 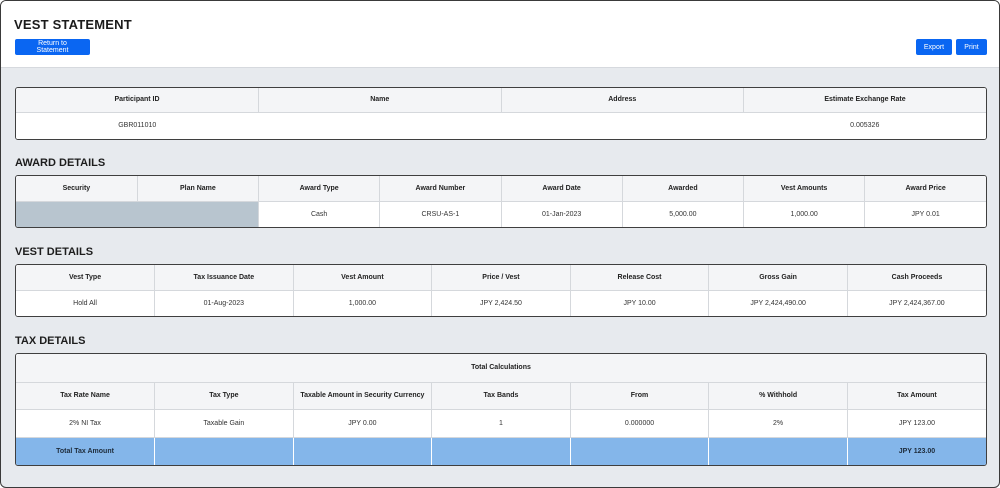 I want to click on award-date-cell: 01-Jan-2023, so click(x=562, y=214).